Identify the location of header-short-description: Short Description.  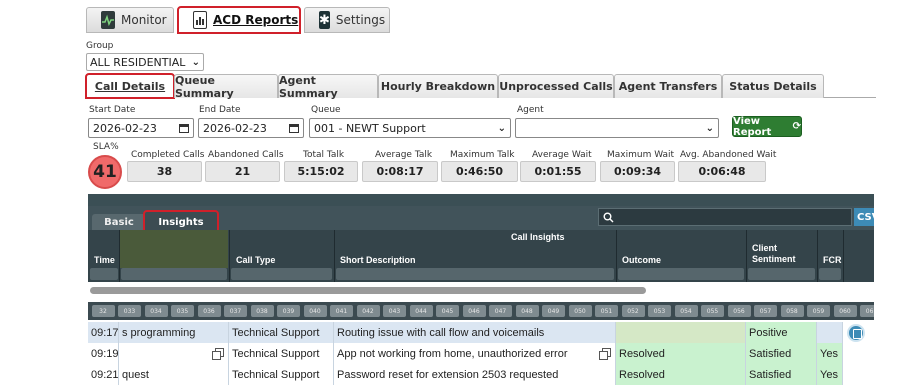
(378, 260).